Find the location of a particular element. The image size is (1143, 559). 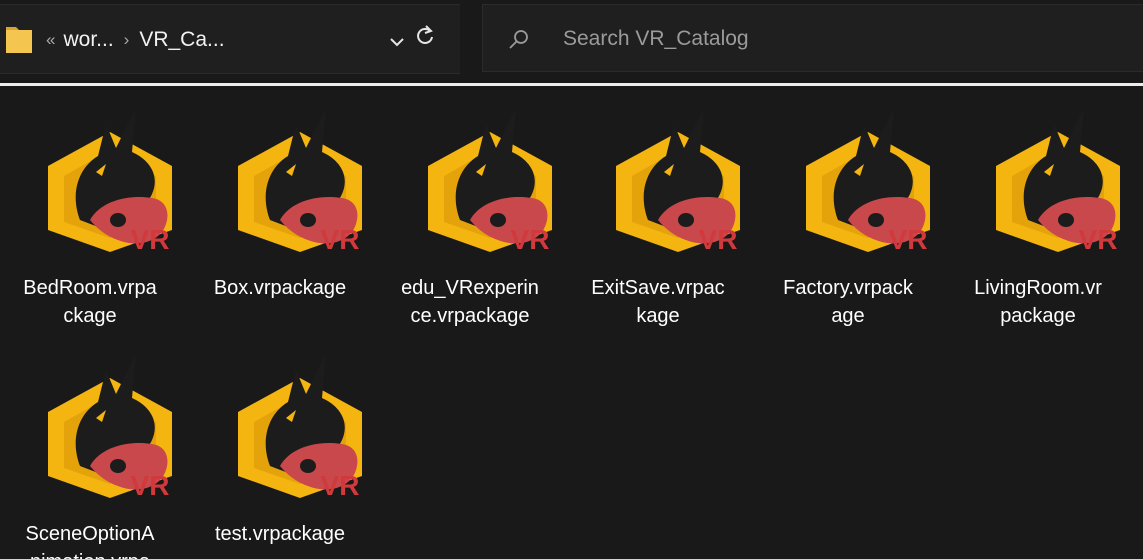

file-item: VR test.vrpackage is located at coordinates (280, 445).